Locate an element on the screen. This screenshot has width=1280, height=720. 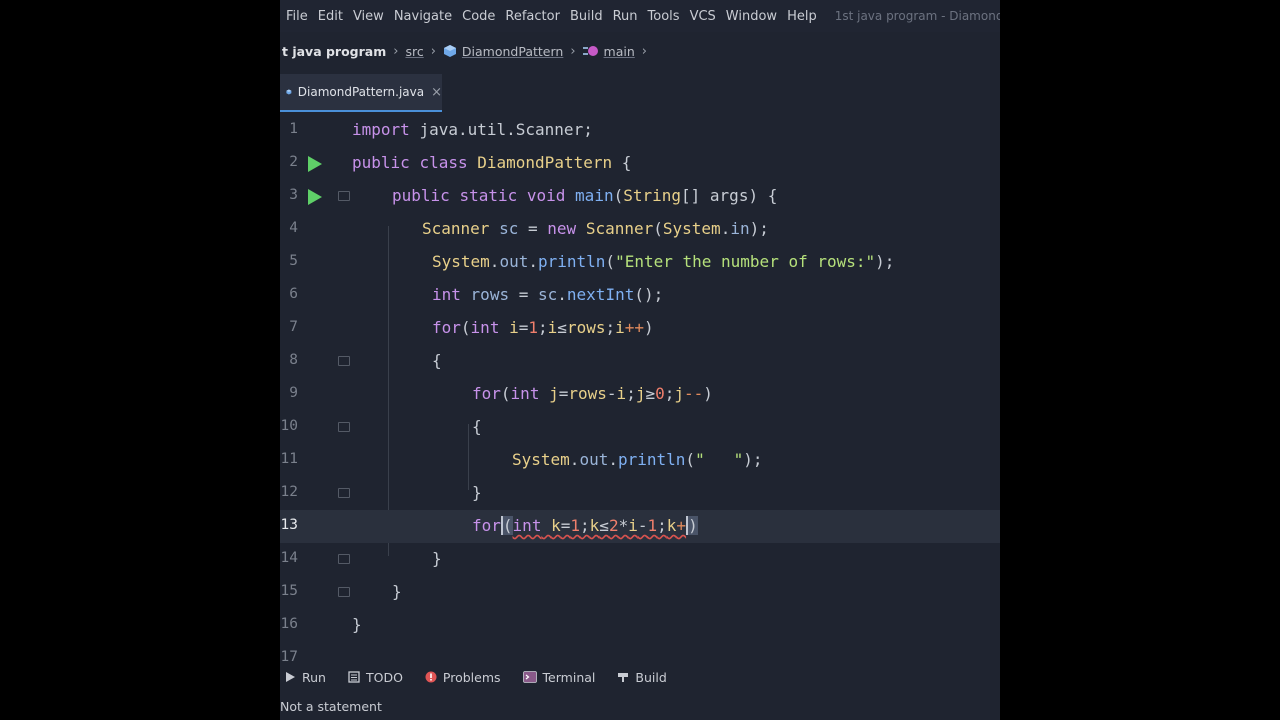
terminal-tool-button: Terminal is located at coordinates (559, 677).